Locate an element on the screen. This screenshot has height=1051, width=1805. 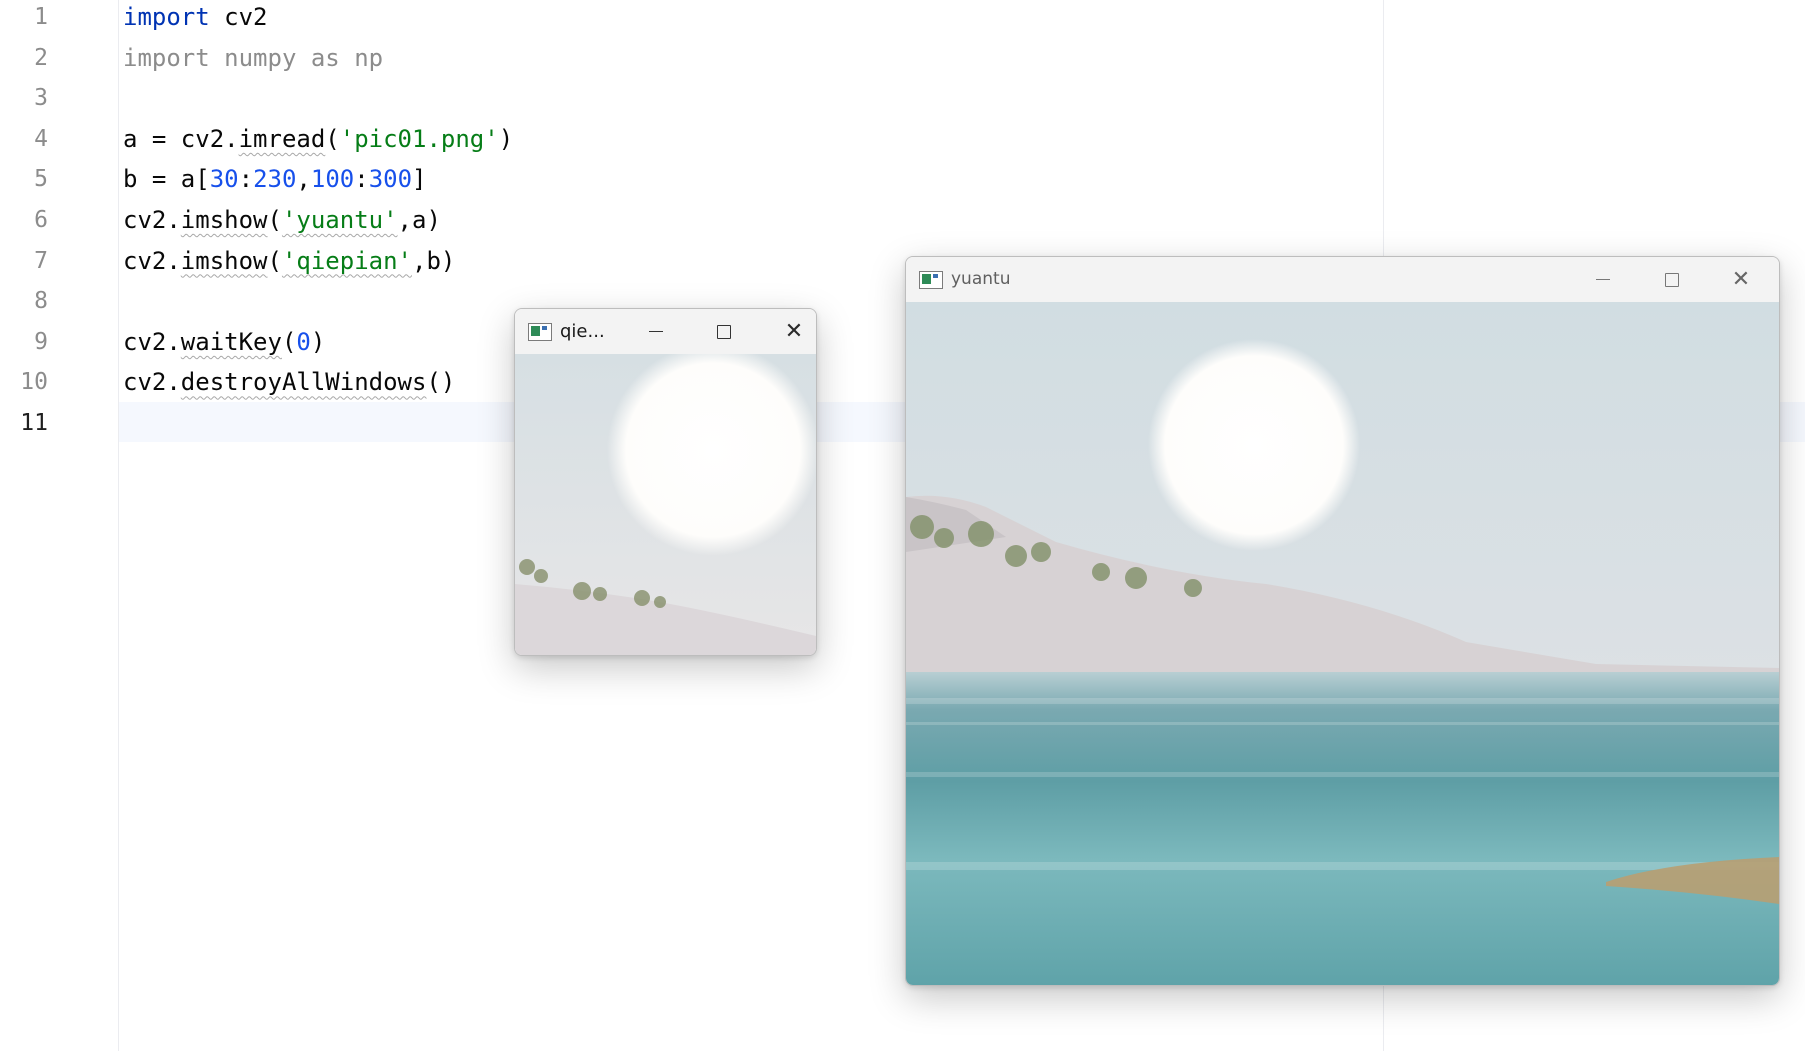
code-line: 6 cv2.imshow('yuantu',a) is located at coordinates (902, 220).